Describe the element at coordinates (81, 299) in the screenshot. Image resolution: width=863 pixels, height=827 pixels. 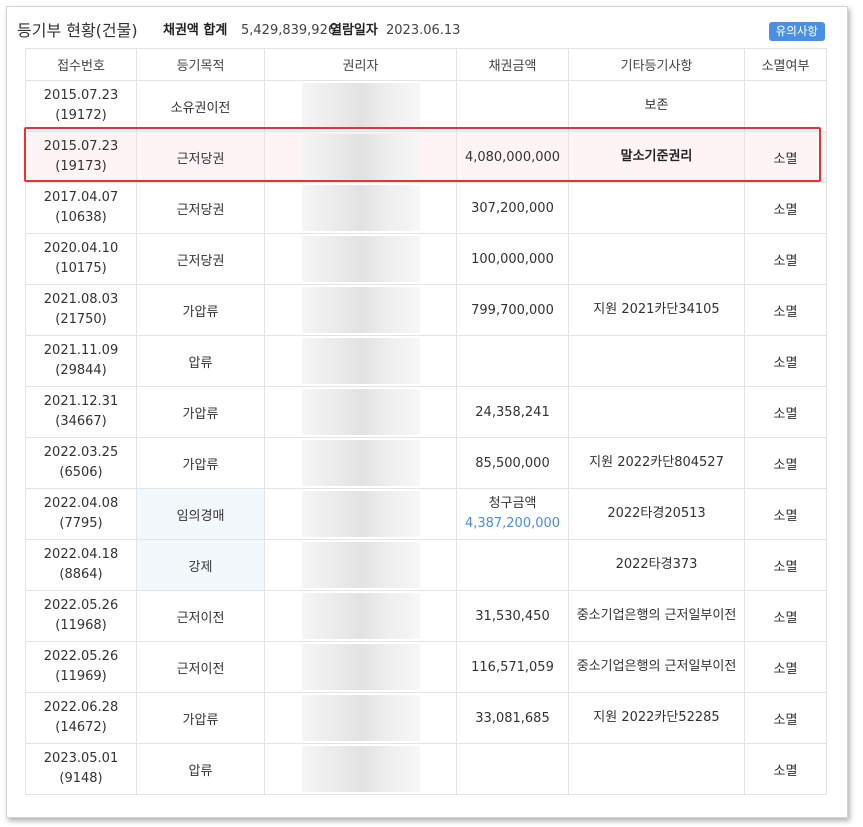
I see `receipt-date: 2021.08.03` at that location.